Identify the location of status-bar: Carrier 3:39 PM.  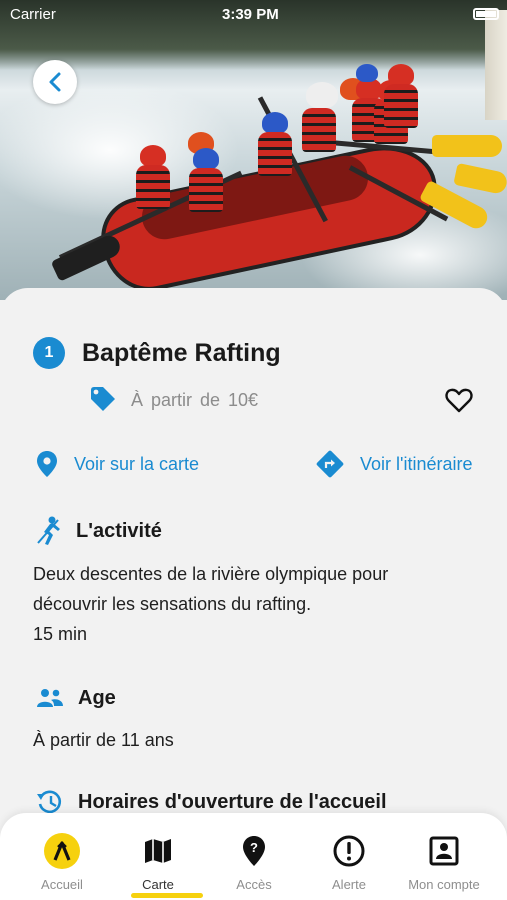
(253, 14).